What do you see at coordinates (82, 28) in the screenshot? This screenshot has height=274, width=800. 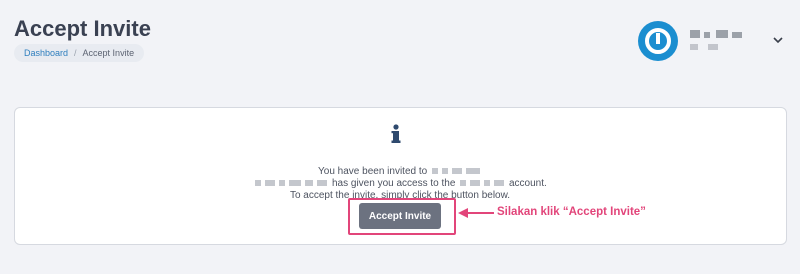 I see `page-title: Accept Invite` at bounding box center [82, 28].